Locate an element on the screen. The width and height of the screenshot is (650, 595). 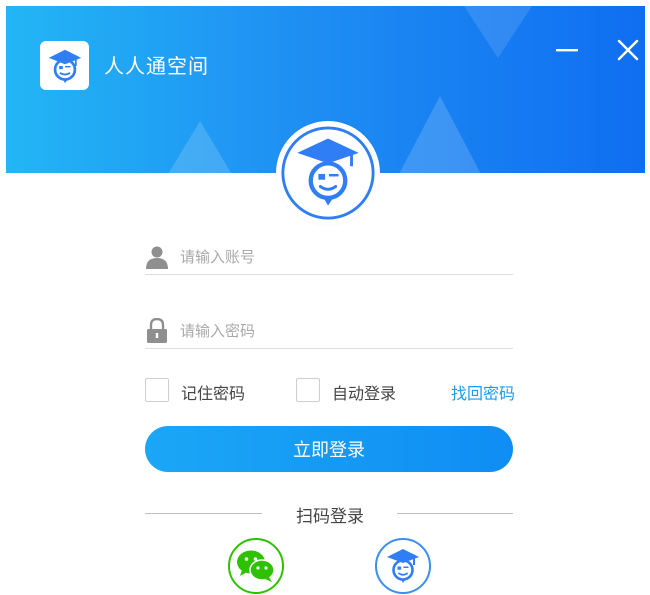
minimize-icon is located at coordinates (567, 50).